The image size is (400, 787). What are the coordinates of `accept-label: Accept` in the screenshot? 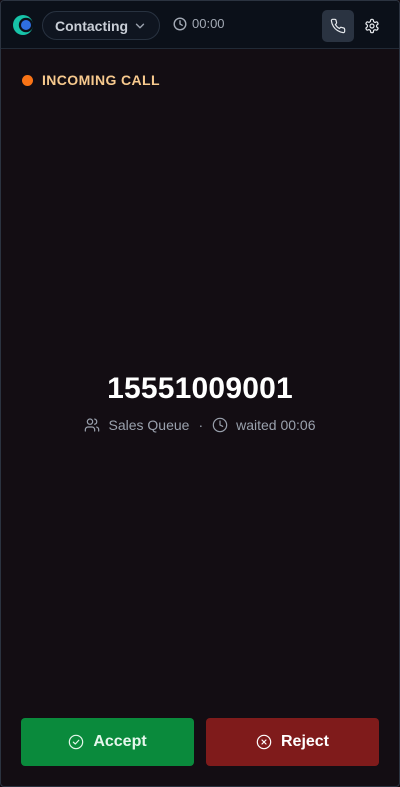 It's located at (120, 741).